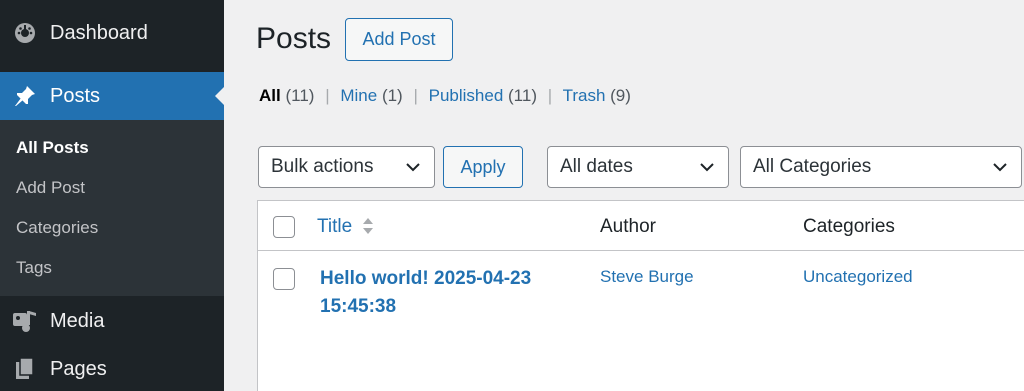  I want to click on bulk-actions-select: Bulk actions, so click(346, 167).